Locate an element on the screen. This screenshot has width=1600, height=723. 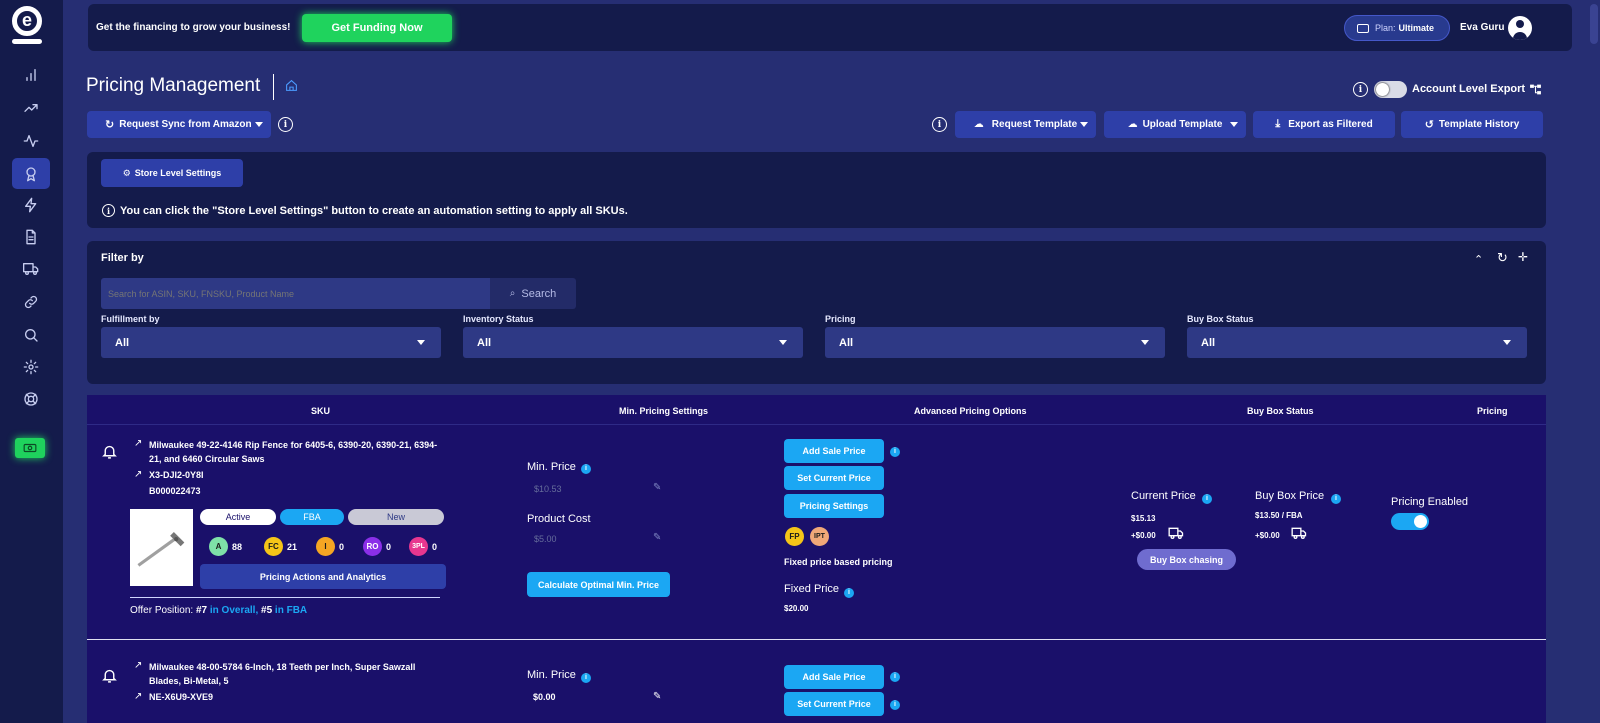
brand-logo-letter: e is located at coordinates (26, 19).